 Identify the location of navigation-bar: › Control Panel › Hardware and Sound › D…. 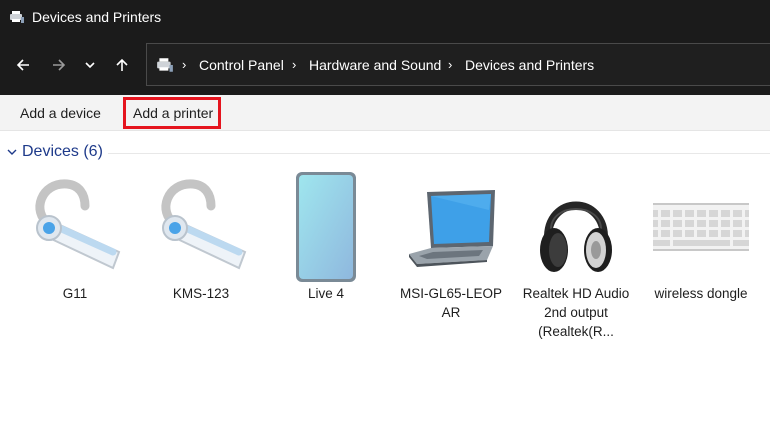
(385, 64).